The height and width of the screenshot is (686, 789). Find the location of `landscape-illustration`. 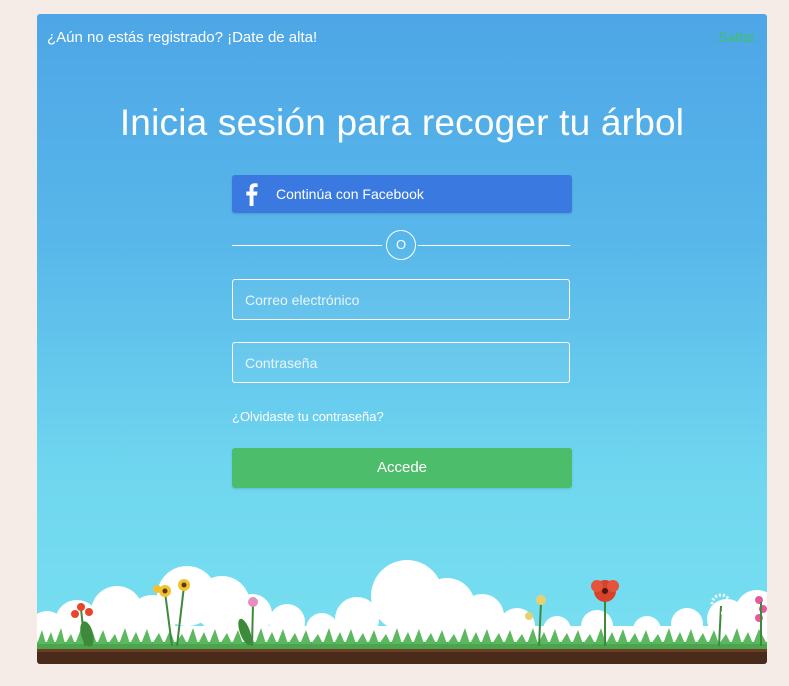

landscape-illustration is located at coordinates (402, 612).